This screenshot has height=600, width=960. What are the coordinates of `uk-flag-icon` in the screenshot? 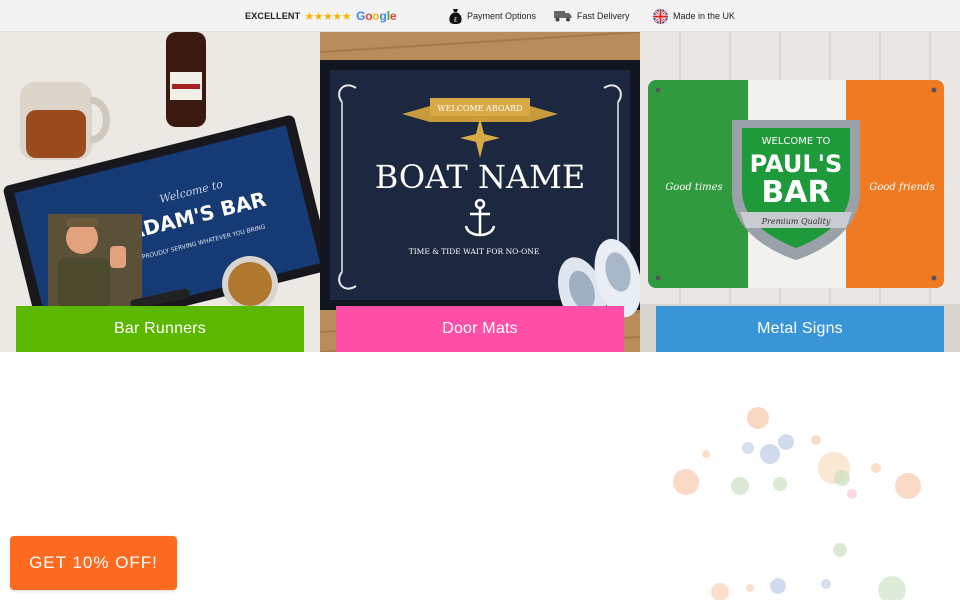 It's located at (660, 16).